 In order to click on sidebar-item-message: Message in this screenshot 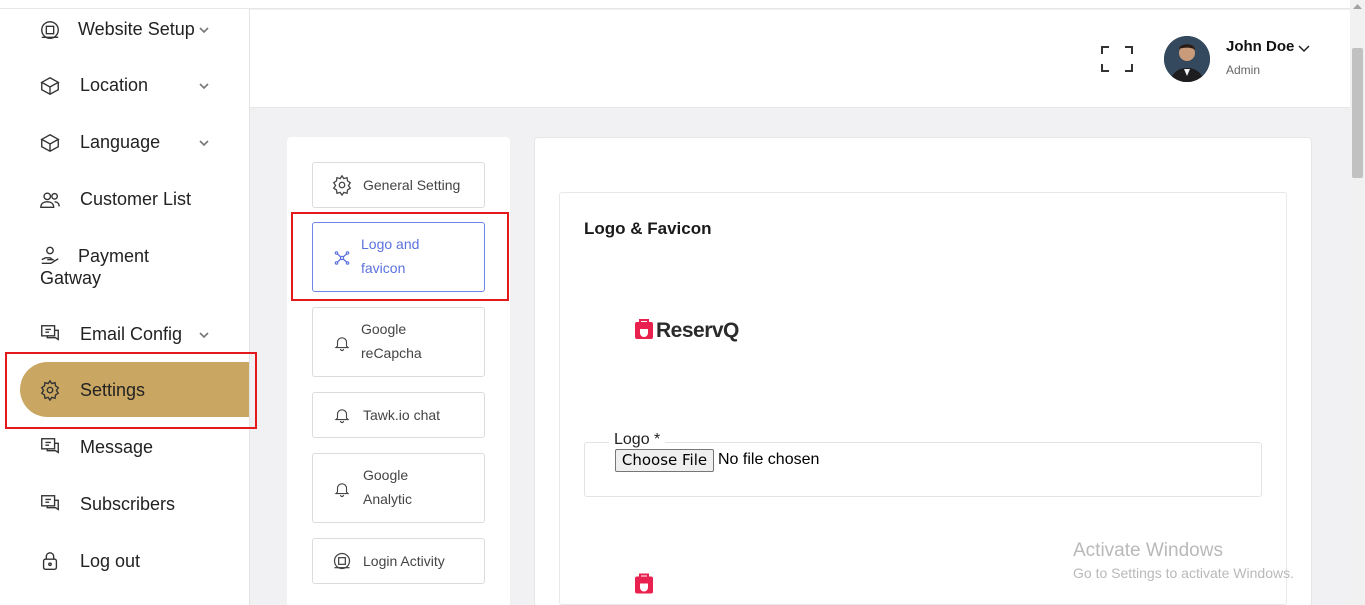, I will do `click(124, 448)`.